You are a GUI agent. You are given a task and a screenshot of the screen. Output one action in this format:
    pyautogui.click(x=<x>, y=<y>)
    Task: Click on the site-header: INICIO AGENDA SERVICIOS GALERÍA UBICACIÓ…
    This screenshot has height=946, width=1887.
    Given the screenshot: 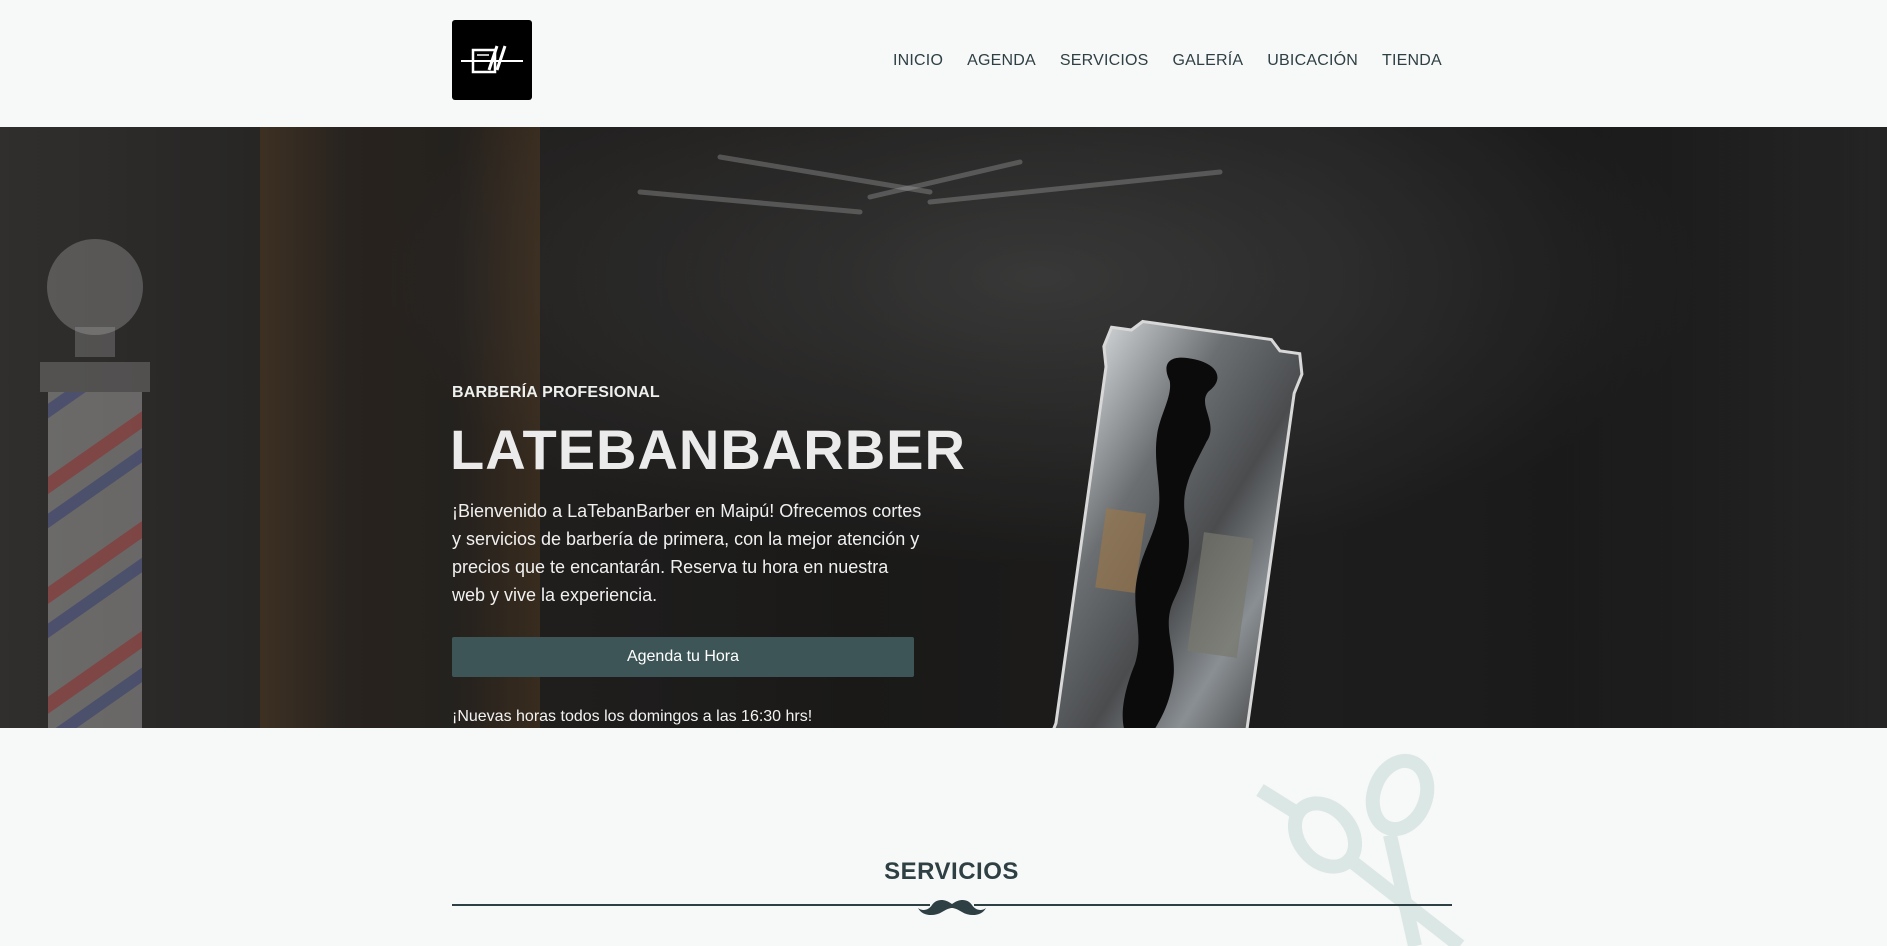 What is the action you would take?
    pyautogui.click(x=943, y=63)
    